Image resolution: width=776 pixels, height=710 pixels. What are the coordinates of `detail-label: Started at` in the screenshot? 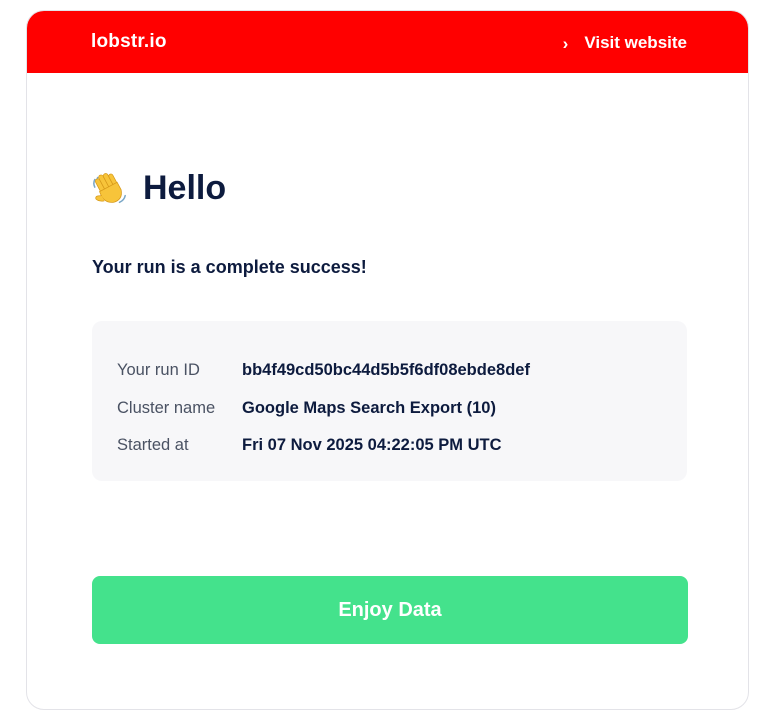 It's located at (153, 445).